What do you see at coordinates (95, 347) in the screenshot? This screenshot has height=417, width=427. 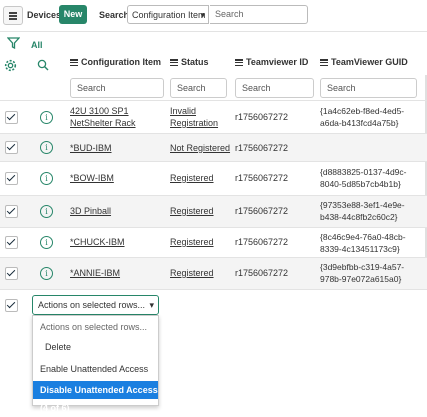 I see `menu-item-delete: Delete` at bounding box center [95, 347].